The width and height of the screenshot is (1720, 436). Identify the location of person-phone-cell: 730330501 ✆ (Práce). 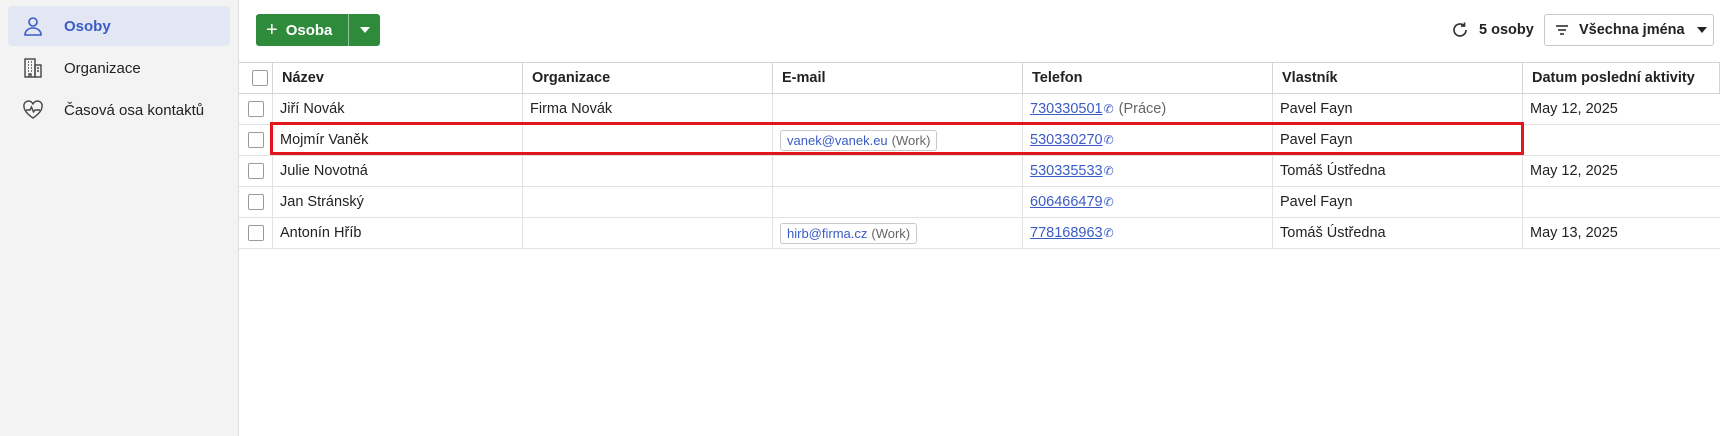
(1148, 109).